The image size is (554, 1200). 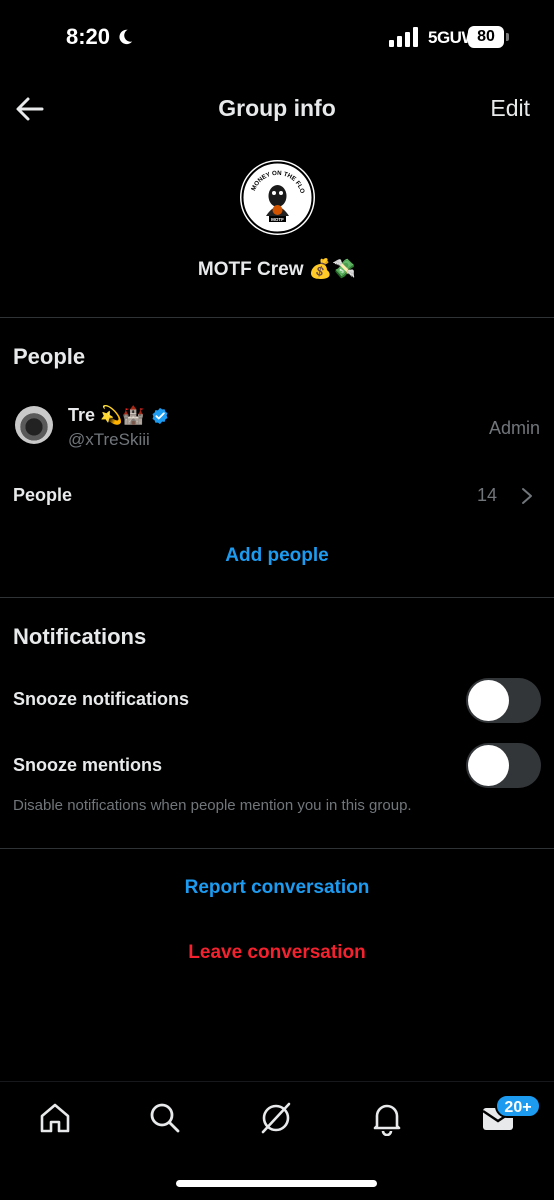 What do you see at coordinates (277, 428) in the screenshot?
I see `member-row: Tre 💫🏰 @xTreSkiii Admin` at bounding box center [277, 428].